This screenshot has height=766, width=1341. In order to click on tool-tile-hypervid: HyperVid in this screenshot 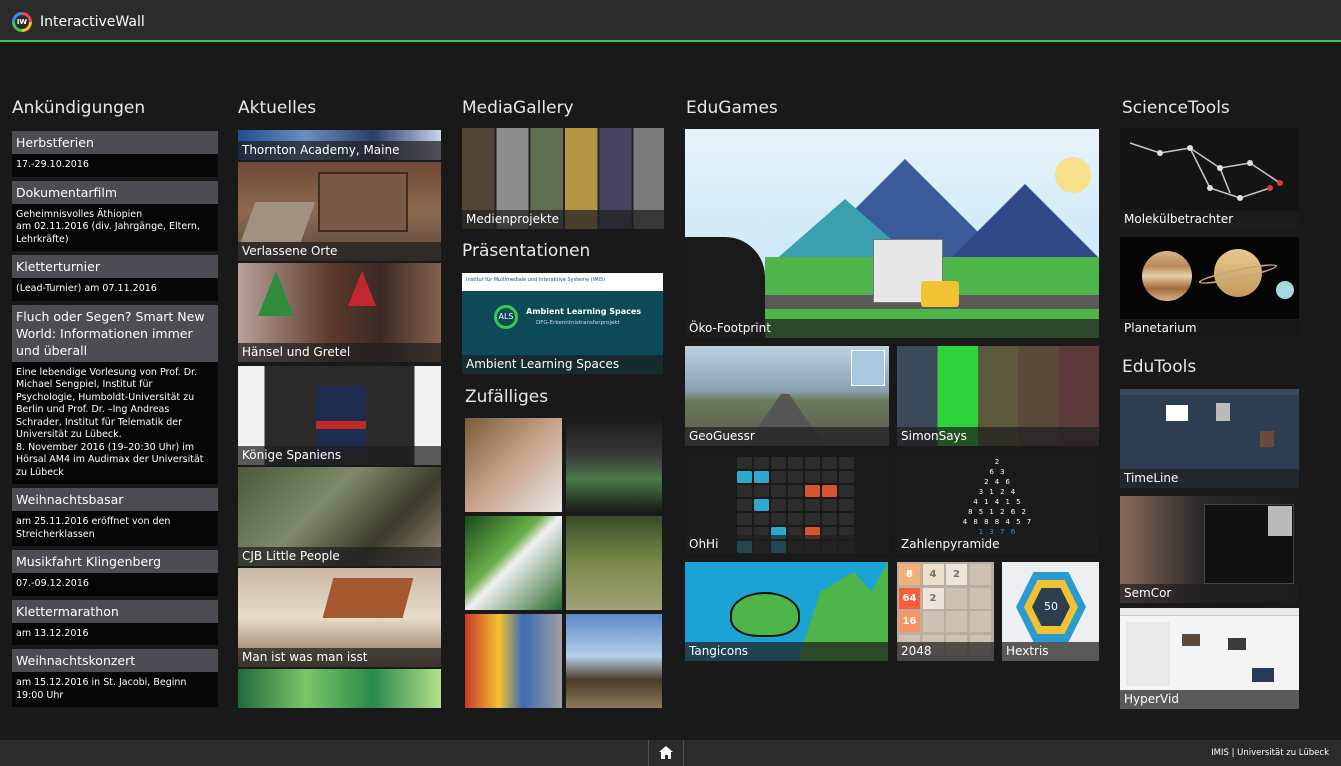, I will do `click(1209, 658)`.